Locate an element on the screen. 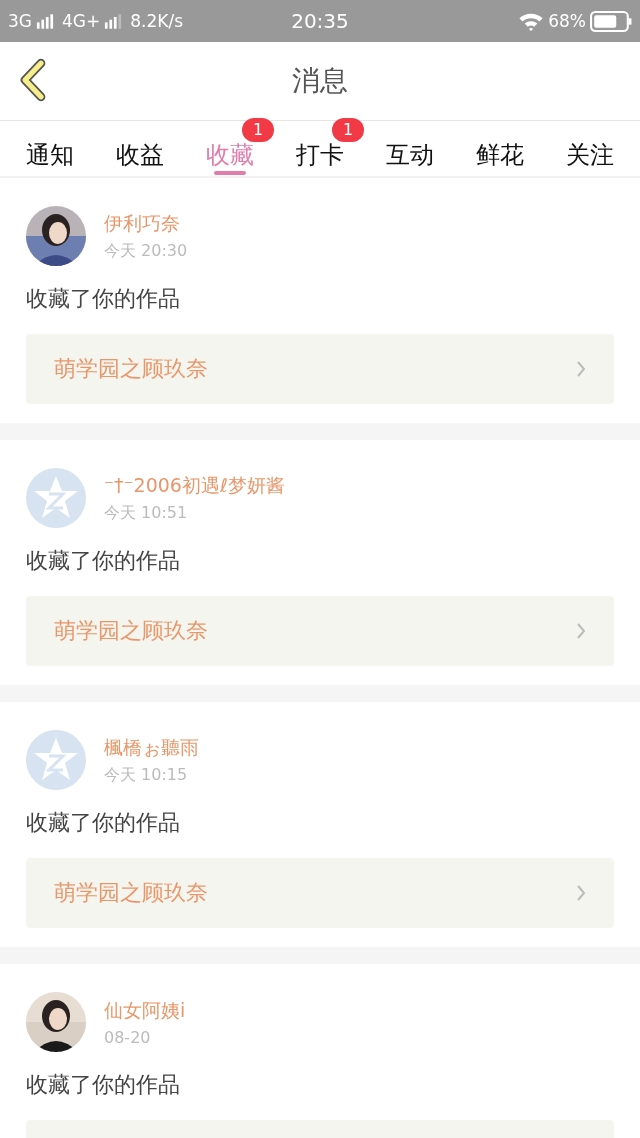 Image resolution: width=640 pixels, height=1138 pixels. user-name: ⁻†⁻2006初遇ℓ梦妍酱 is located at coordinates (194, 485).